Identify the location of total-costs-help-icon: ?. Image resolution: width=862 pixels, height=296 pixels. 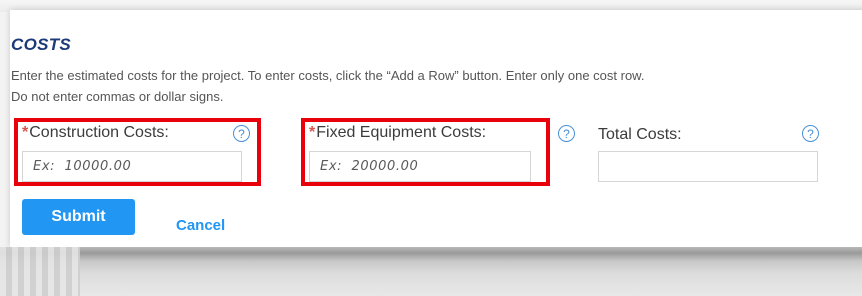
(810, 133).